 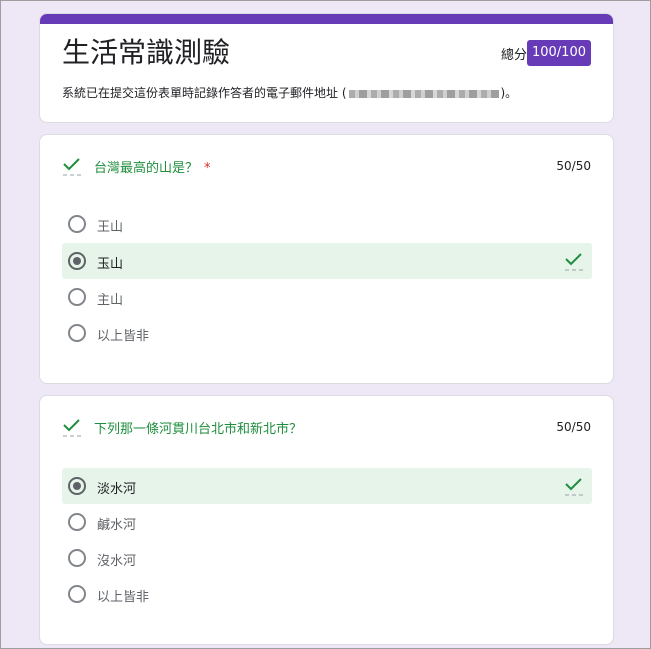 What do you see at coordinates (110, 300) in the screenshot?
I see `option-label: 主山` at bounding box center [110, 300].